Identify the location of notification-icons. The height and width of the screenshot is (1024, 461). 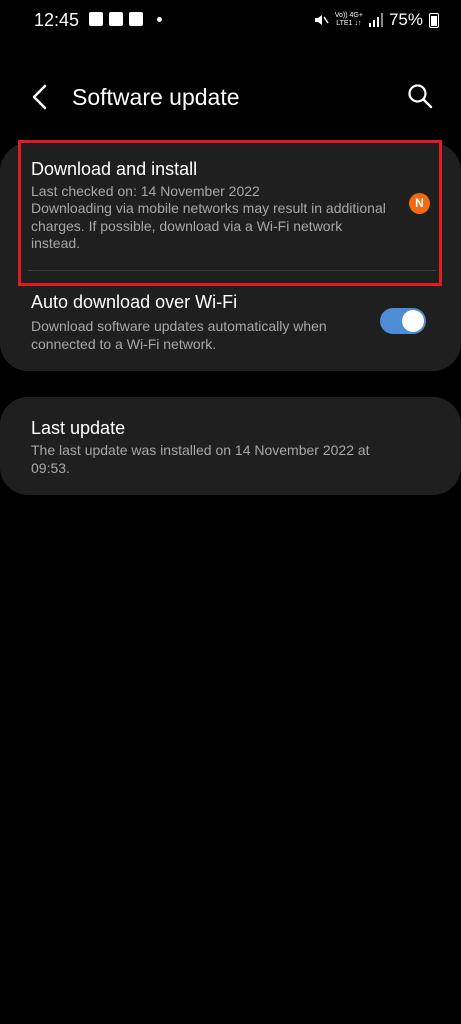
(125, 19).